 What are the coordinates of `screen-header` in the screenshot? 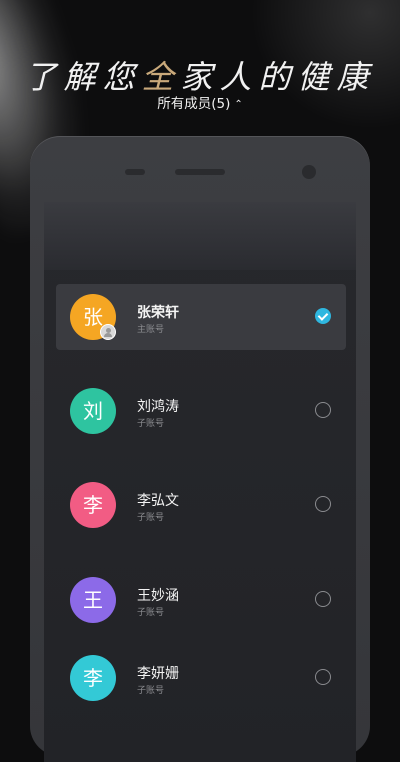 It's located at (200, 236).